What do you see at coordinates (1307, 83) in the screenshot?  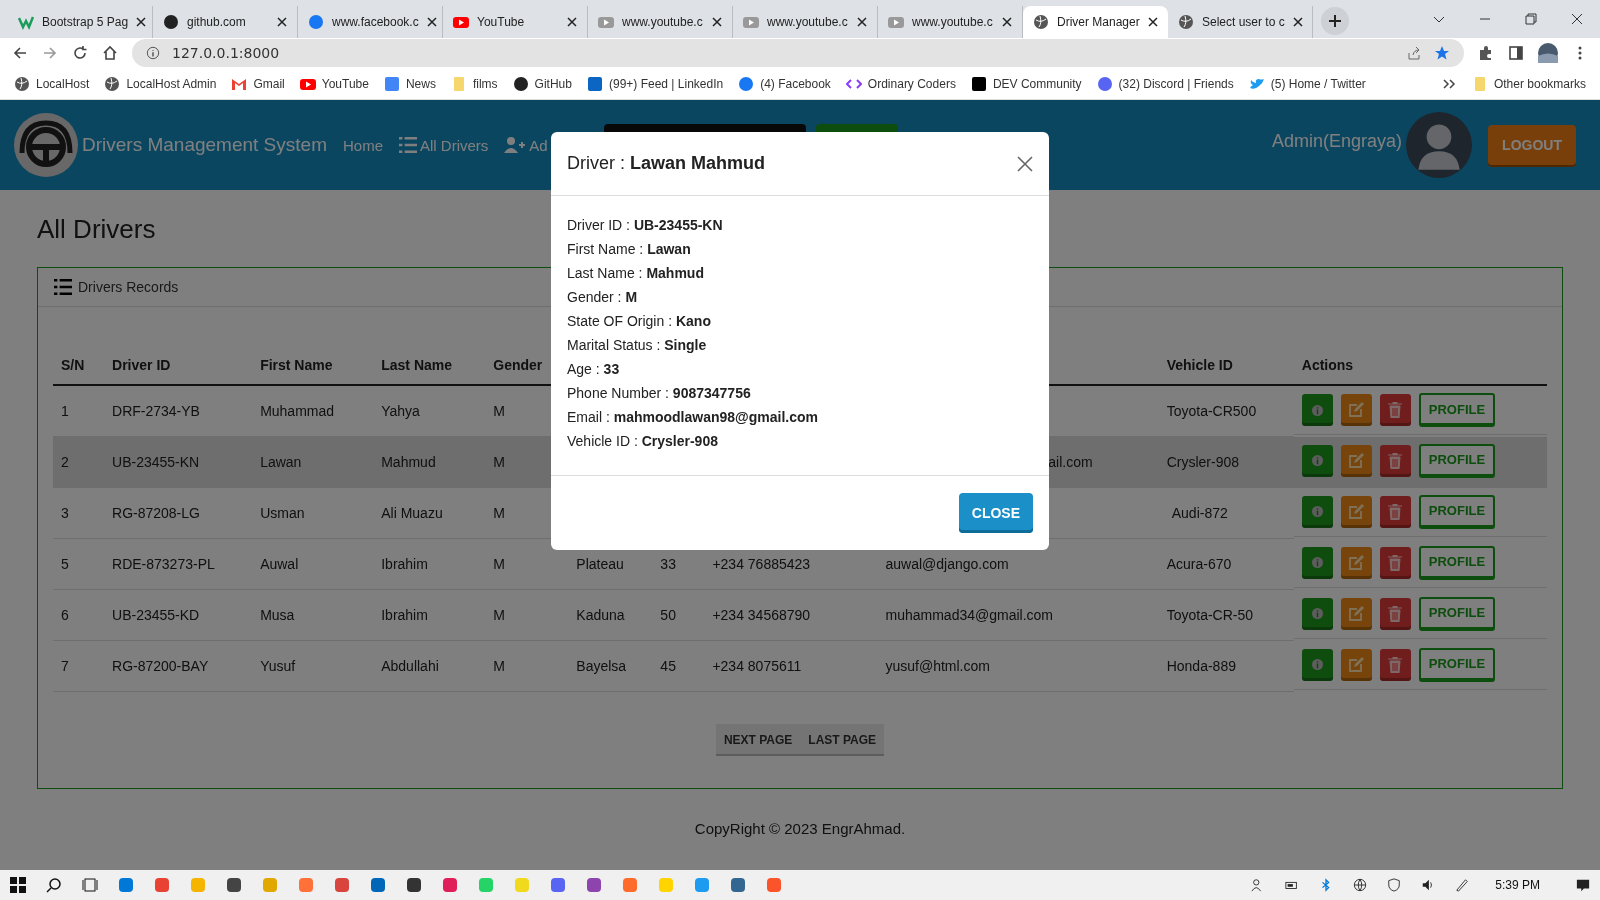 I see `bookmark: (5) Home / Twitter` at bounding box center [1307, 83].